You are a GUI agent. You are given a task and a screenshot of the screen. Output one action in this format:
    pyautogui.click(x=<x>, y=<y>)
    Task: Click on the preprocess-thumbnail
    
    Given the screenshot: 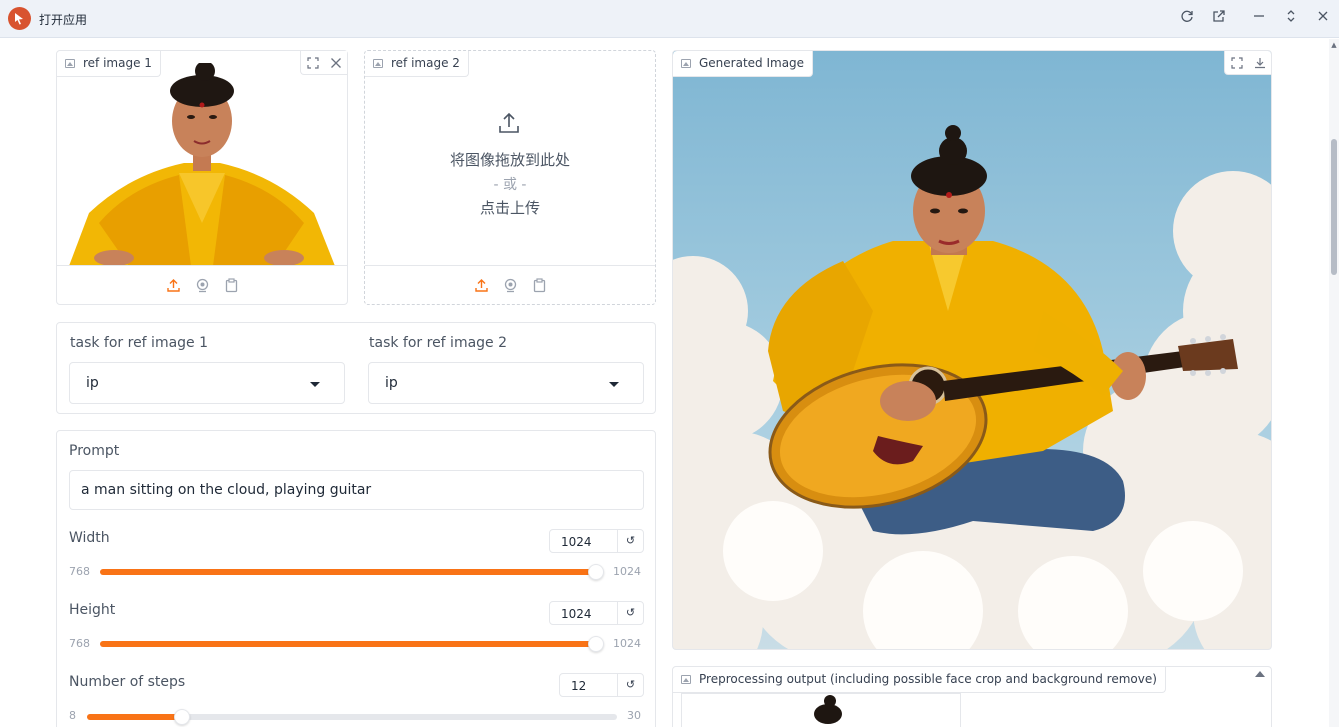 What is the action you would take?
    pyautogui.click(x=821, y=710)
    